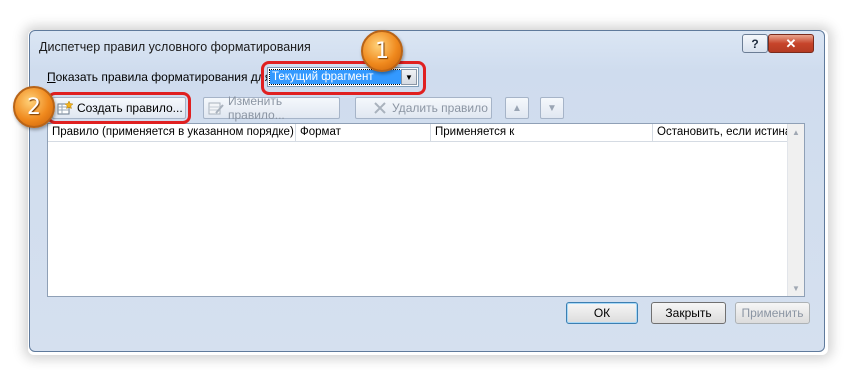 Image resolution: width=853 pixels, height=370 pixels. What do you see at coordinates (791, 43) in the screenshot?
I see `close-window-button: ✕` at bounding box center [791, 43].